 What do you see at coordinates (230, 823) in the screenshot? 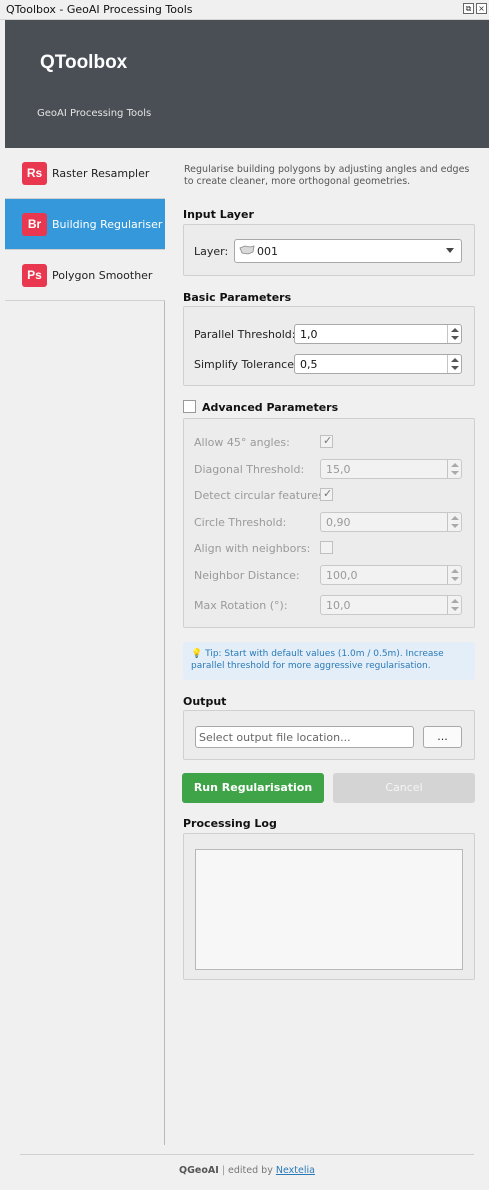
I see `processing-log-title: Processing Log` at bounding box center [230, 823].